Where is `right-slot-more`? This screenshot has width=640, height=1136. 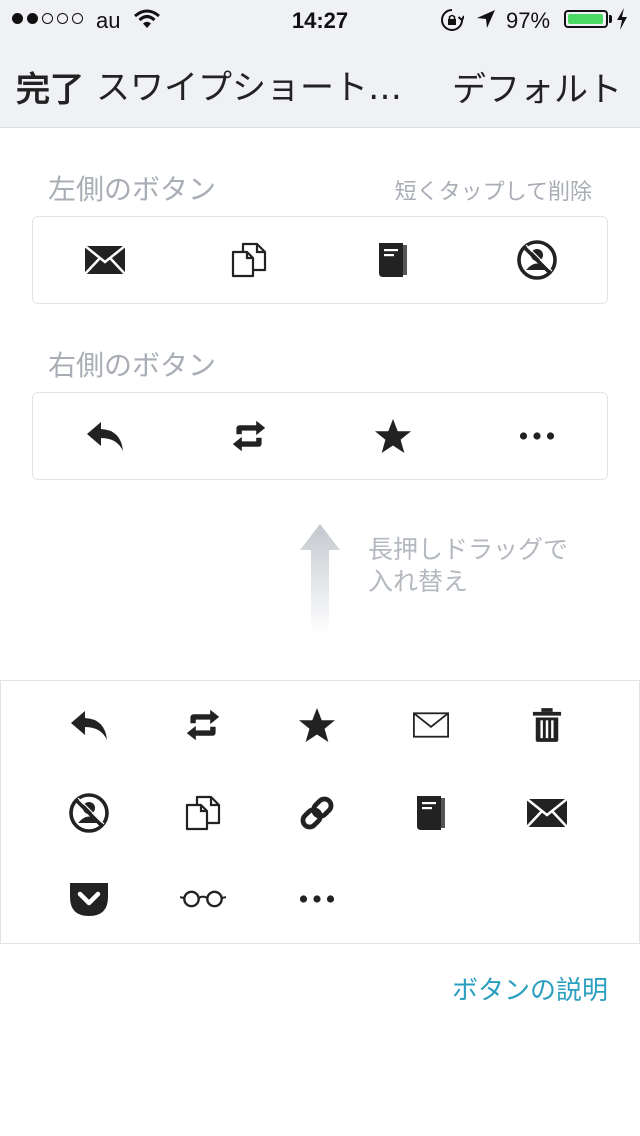
right-slot-more is located at coordinates (537, 436).